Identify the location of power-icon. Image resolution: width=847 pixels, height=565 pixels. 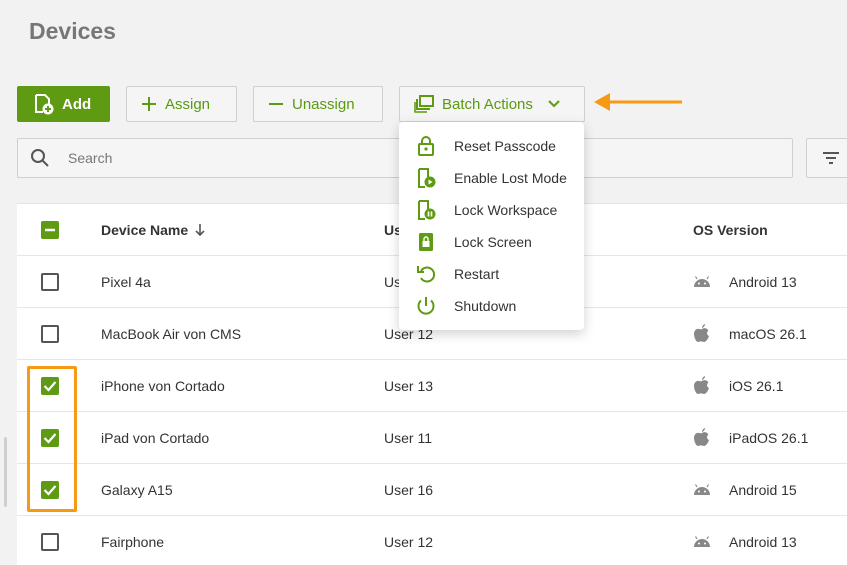
(426, 306).